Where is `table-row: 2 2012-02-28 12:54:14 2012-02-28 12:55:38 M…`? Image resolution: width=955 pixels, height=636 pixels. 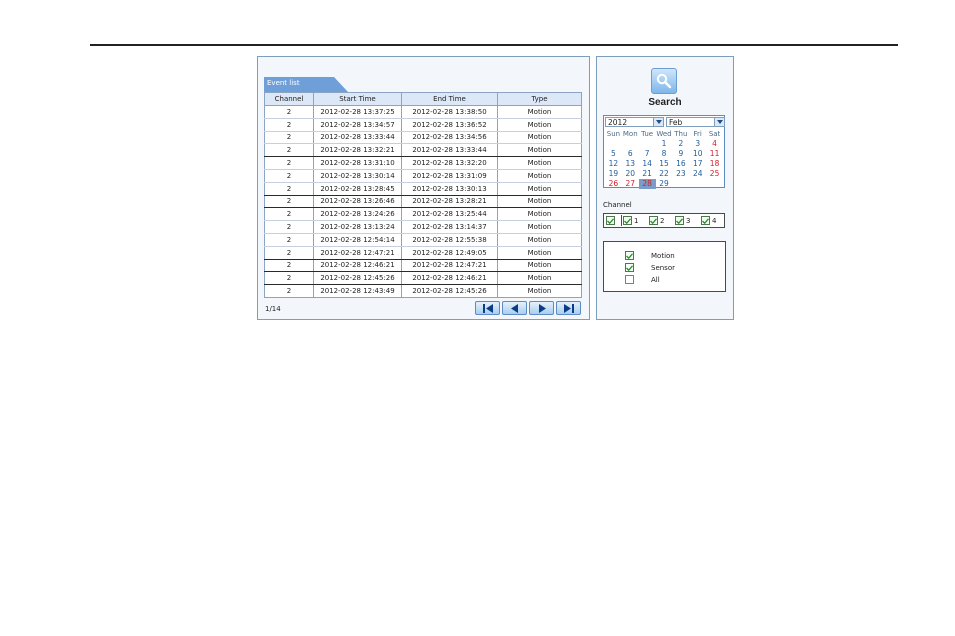
table-row: 2 2012-02-28 12:54:14 2012-02-28 12:55:38 M… is located at coordinates (423, 240).